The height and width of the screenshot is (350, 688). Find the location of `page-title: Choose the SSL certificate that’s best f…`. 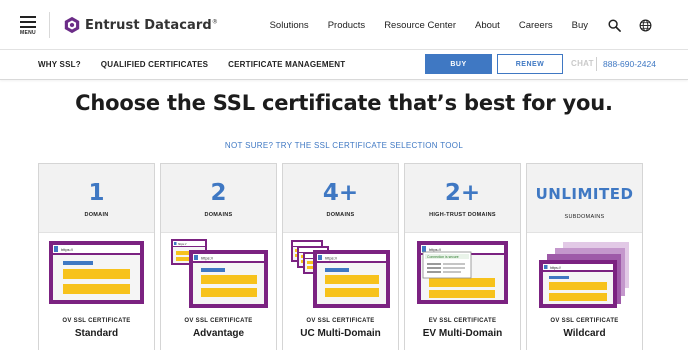

page-title: Choose the SSL certificate that’s best f… is located at coordinates (344, 103).